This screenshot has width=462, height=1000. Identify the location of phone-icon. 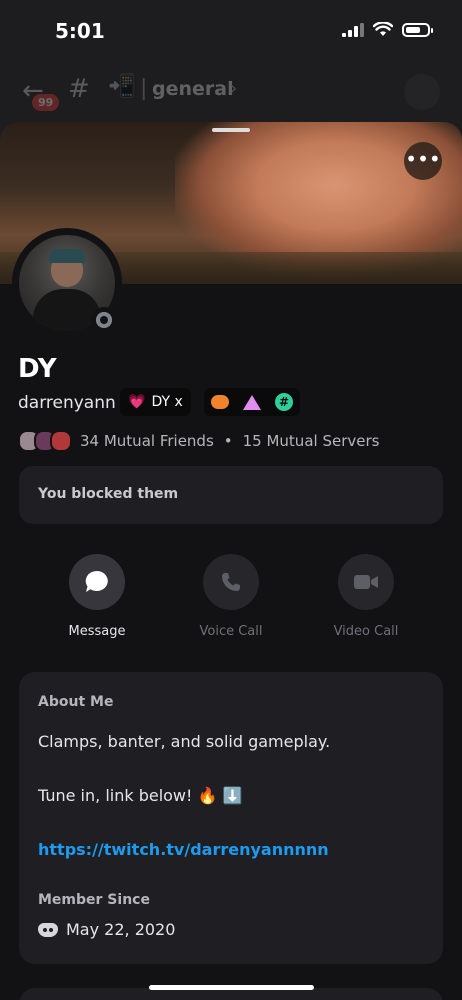
(231, 582).